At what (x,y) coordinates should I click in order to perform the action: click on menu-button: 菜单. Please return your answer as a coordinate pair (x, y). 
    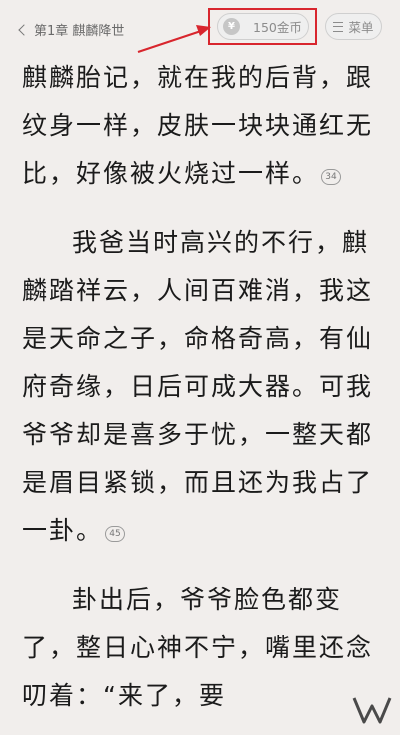
    Looking at the image, I should click on (353, 26).